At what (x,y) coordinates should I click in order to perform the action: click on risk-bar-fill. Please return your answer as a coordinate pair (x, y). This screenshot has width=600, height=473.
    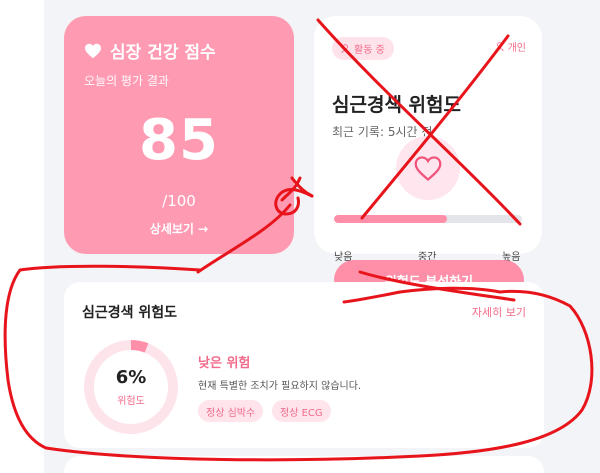
    Looking at the image, I should click on (390, 219).